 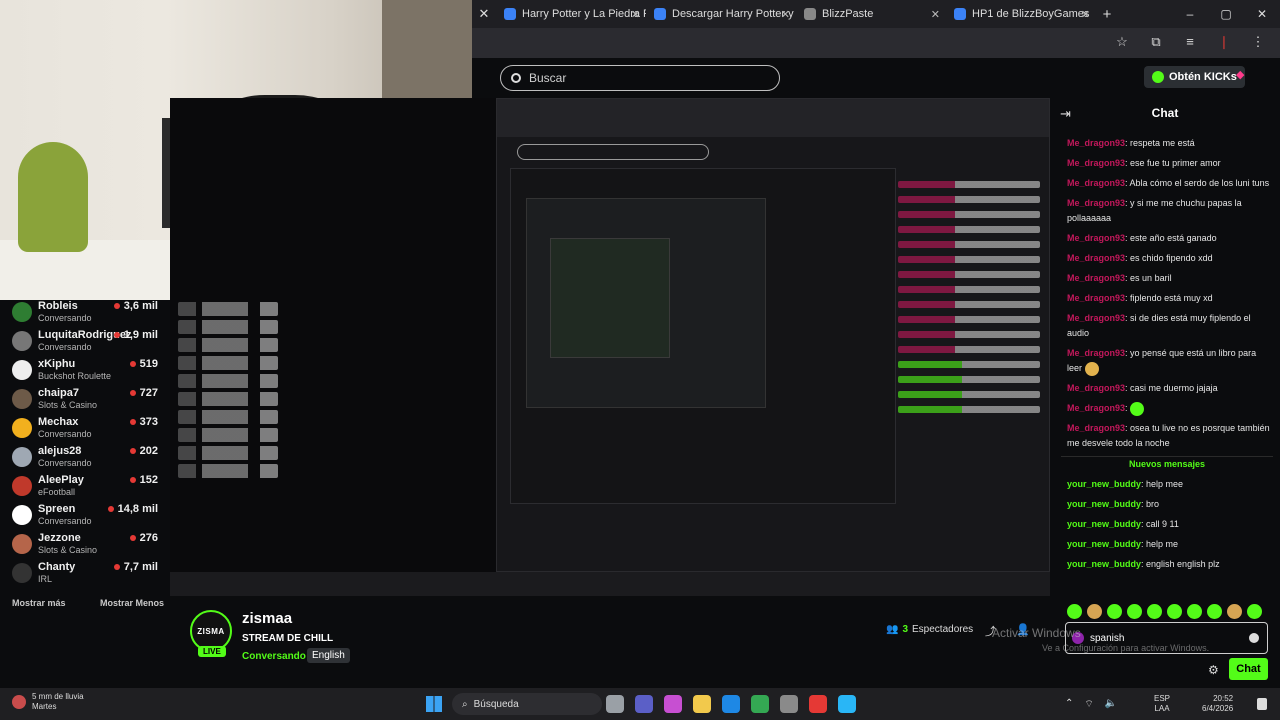 I want to click on chrome-icon, so click(x=760, y=704).